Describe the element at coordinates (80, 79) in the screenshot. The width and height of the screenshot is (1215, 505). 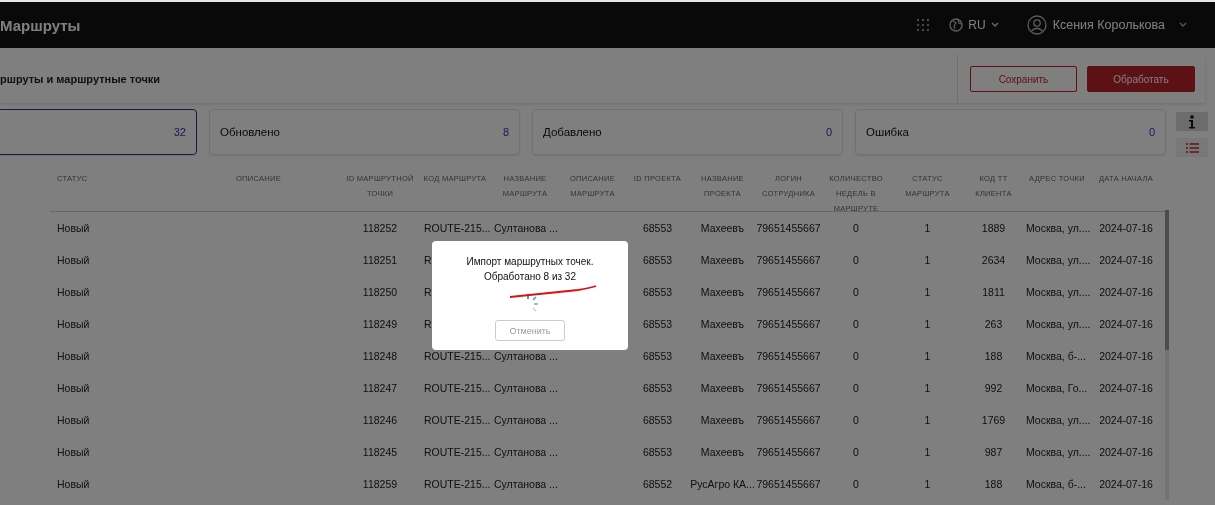
I see `section-title: ршруты и маршрутные точки` at that location.